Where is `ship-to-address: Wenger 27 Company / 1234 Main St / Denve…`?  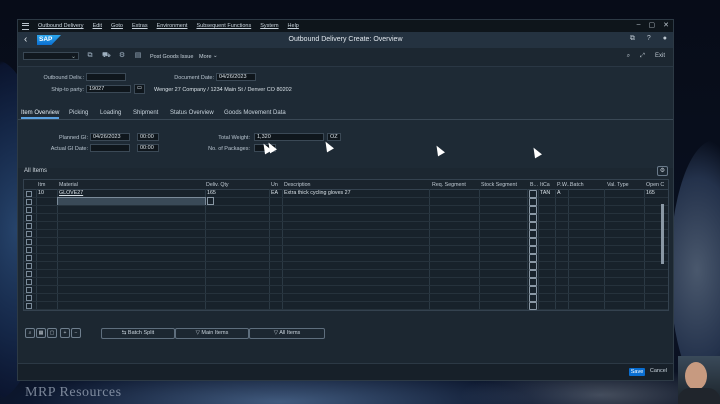
ship-to-address: Wenger 27 Company / 1234 Main St / Denve… is located at coordinates (223, 90).